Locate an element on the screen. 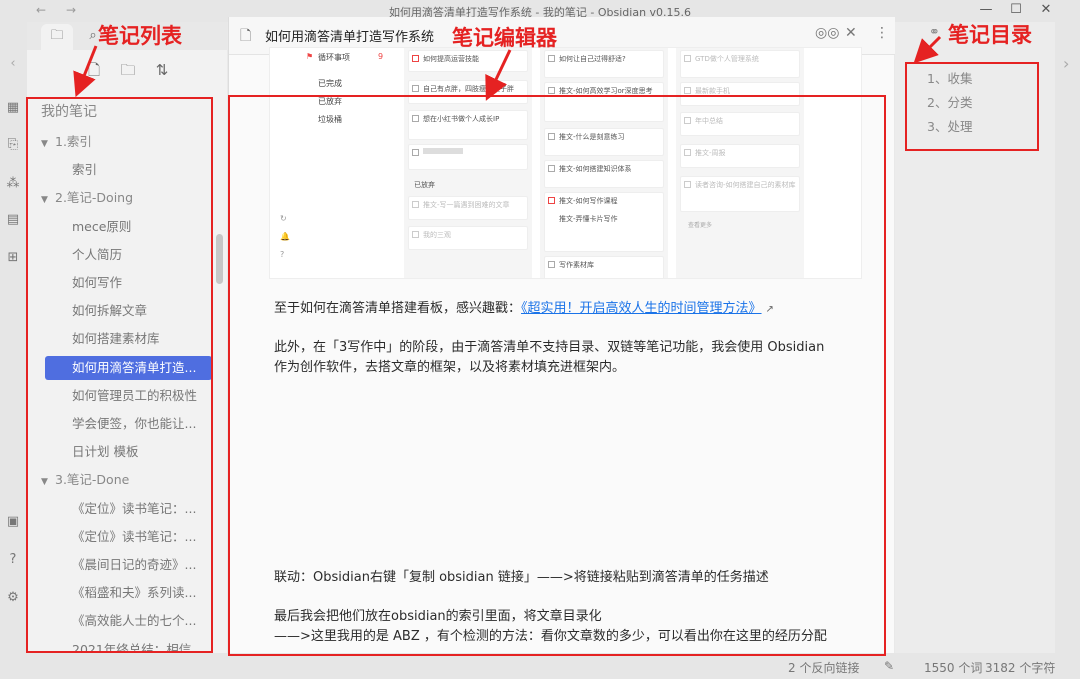 The width and height of the screenshot is (1080, 679). left-ribbon: ‹ ▦ ⎘ ⁂ ▤ ⊞ ▣ ? ⚙ is located at coordinates (13, 337).